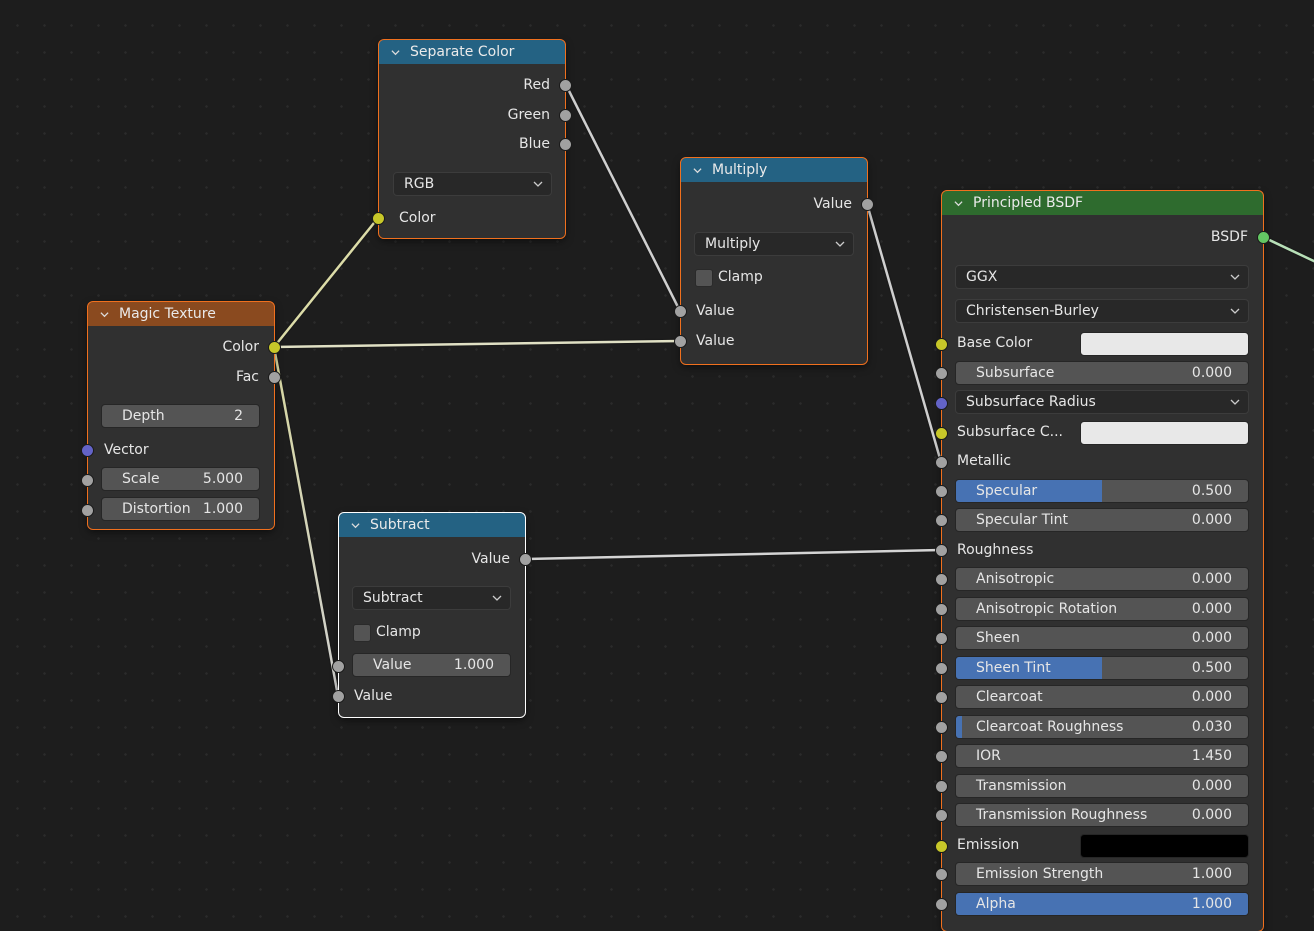  I want to click on clamp-label: Clamp, so click(740, 277).